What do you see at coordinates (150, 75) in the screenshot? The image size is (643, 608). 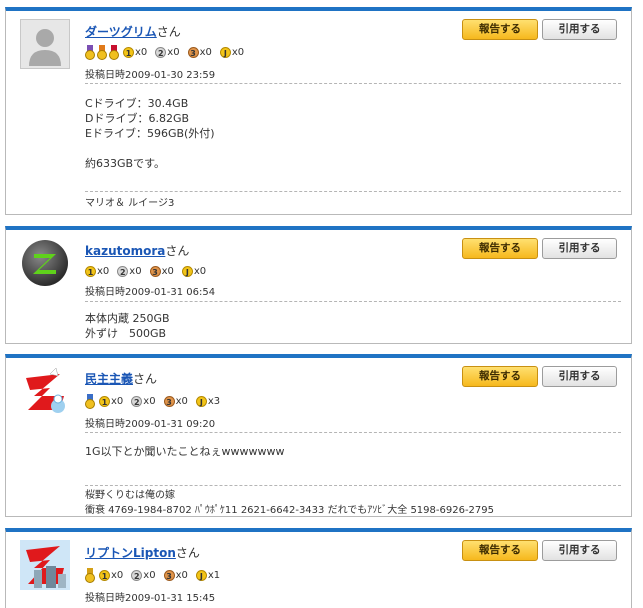 I see `post-date: 投稿日時2009-01-30 23:59` at bounding box center [150, 75].